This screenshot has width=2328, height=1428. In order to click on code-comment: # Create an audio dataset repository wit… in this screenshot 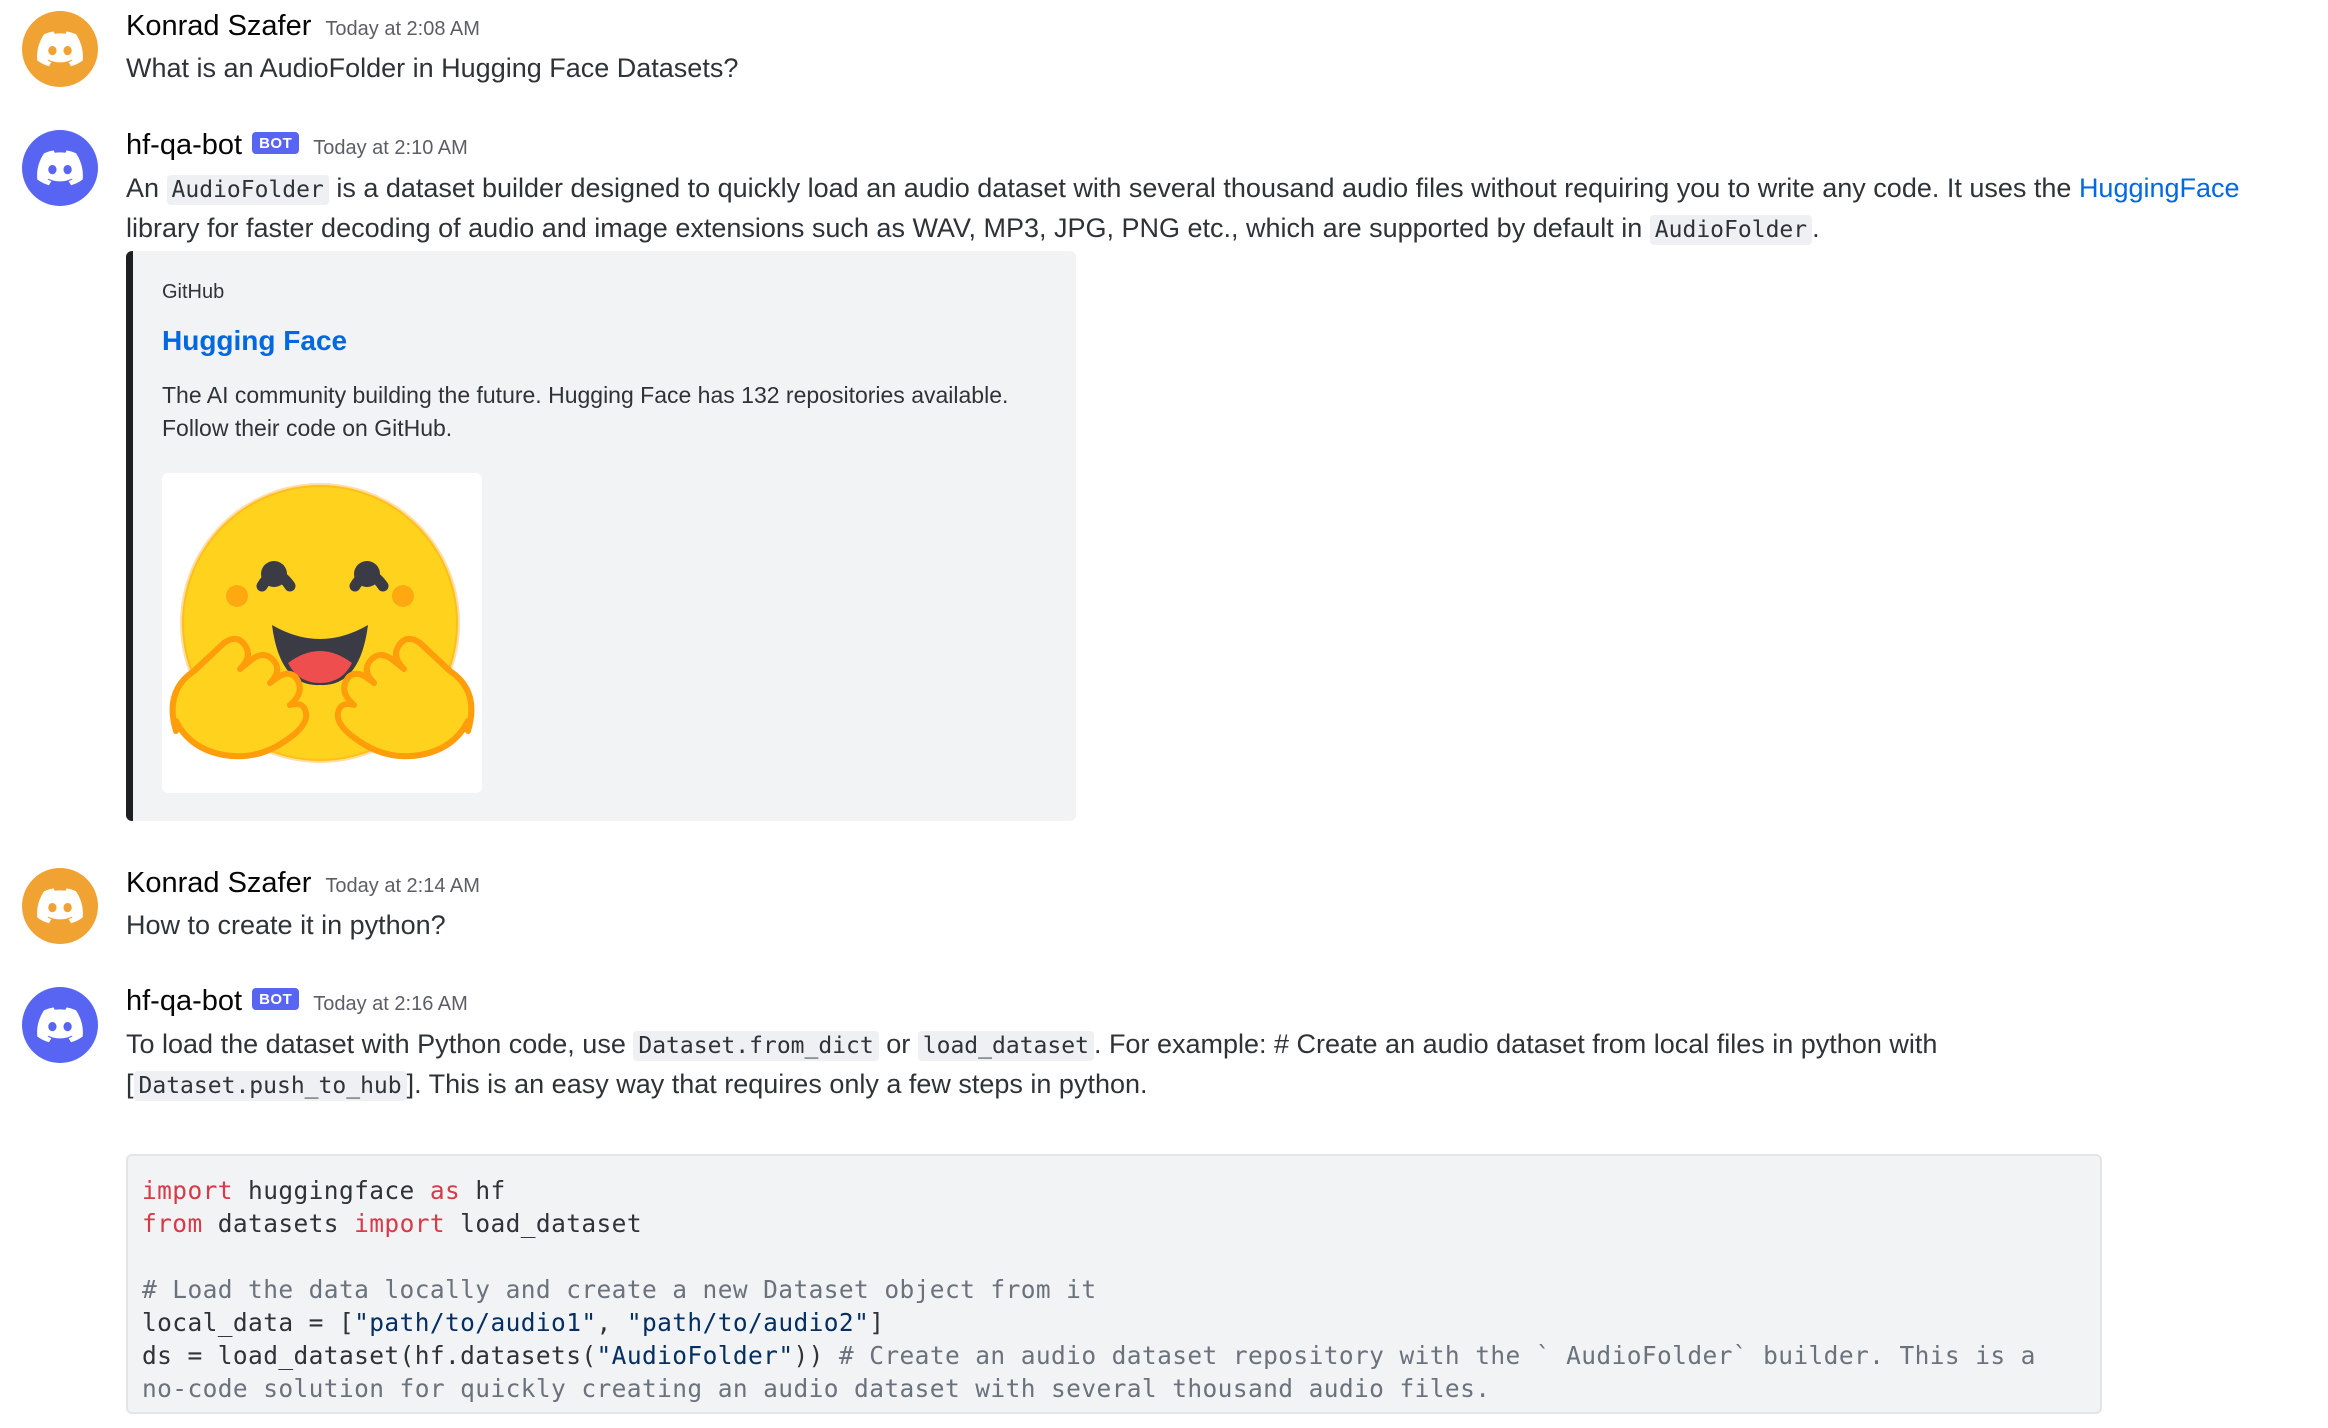, I will do `click(1437, 1355)`.